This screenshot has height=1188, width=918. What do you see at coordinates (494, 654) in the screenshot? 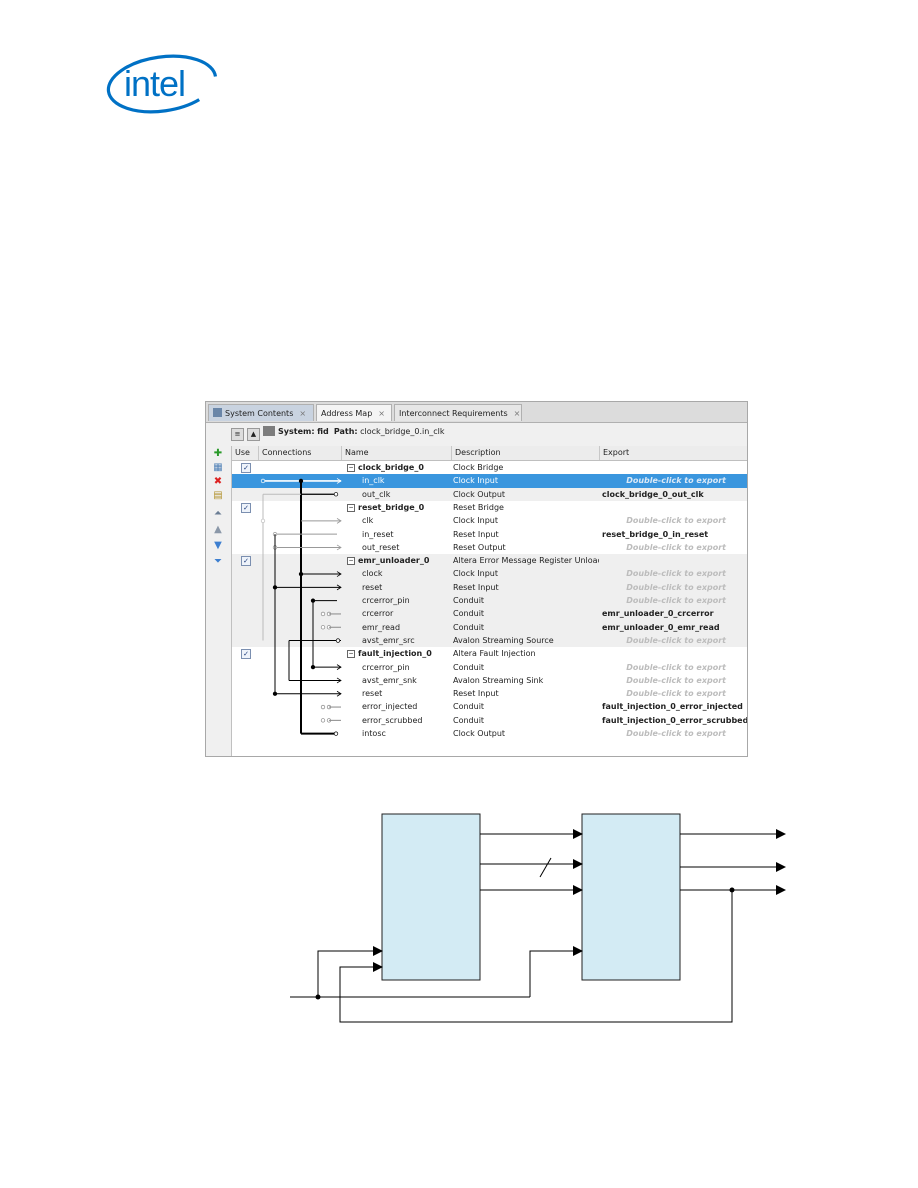
I see `description-cell: Altera Fault Injection` at bounding box center [494, 654].